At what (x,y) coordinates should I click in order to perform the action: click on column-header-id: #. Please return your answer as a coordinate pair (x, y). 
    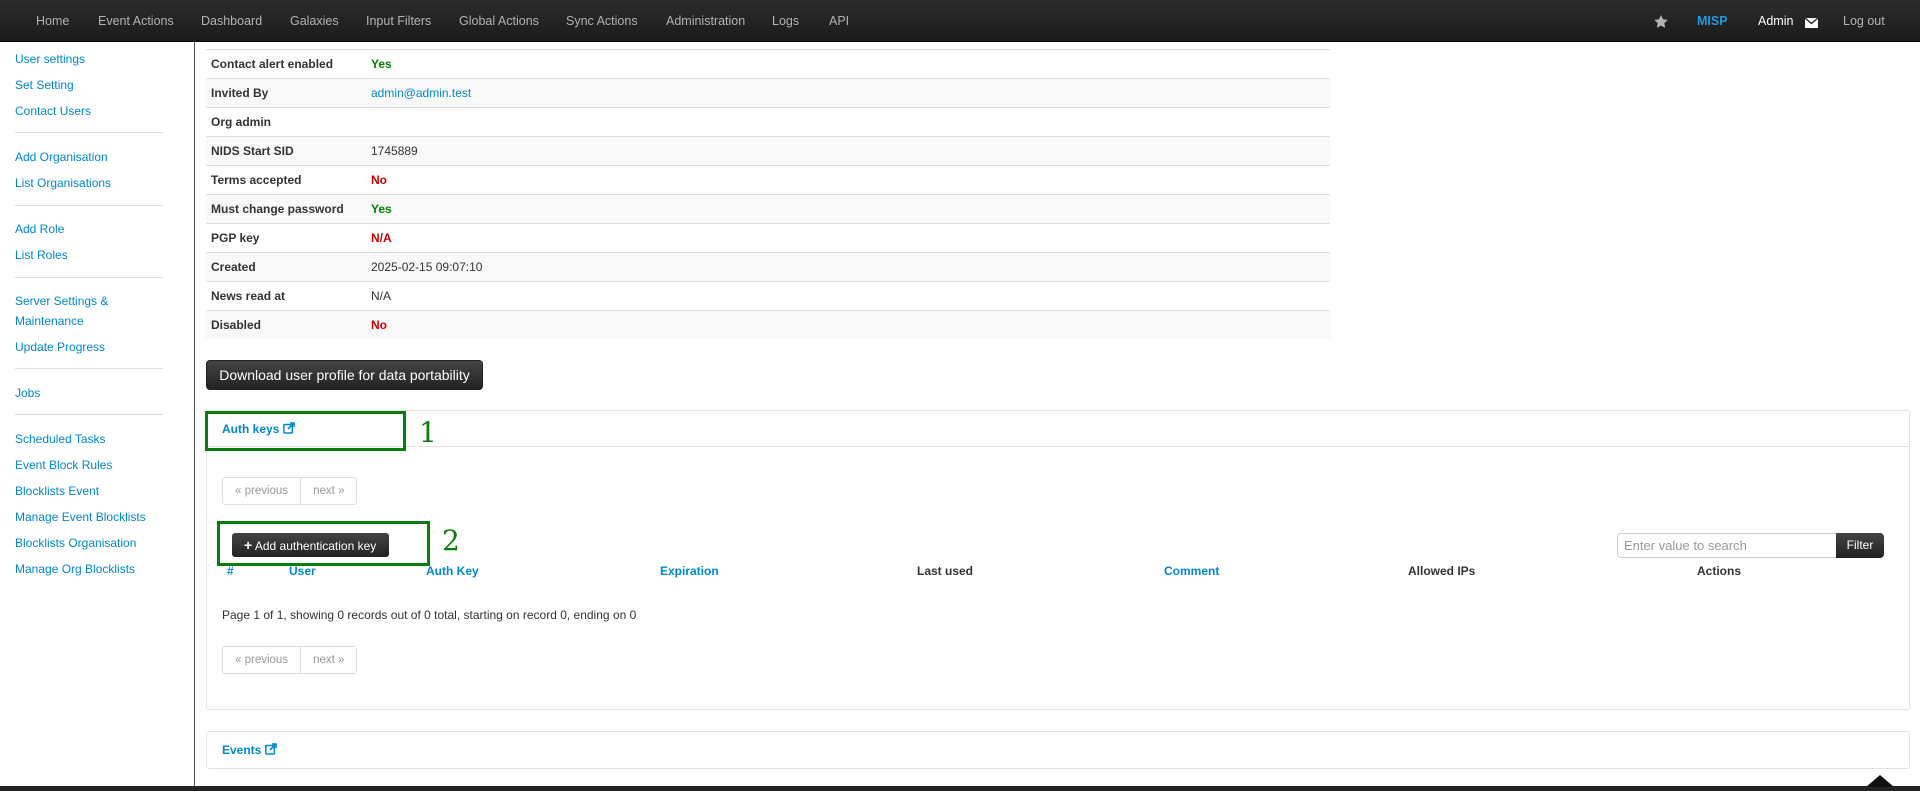
    Looking at the image, I should click on (230, 571).